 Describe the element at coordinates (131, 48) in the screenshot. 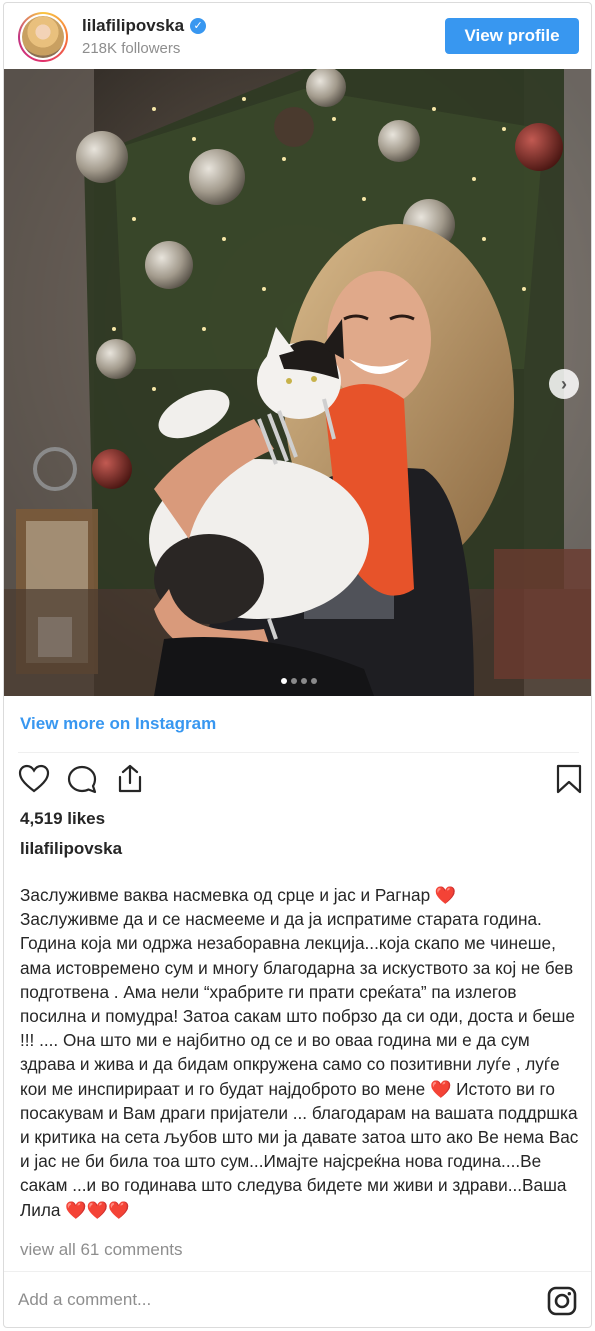

I see `followers-count: 218K followers` at that location.